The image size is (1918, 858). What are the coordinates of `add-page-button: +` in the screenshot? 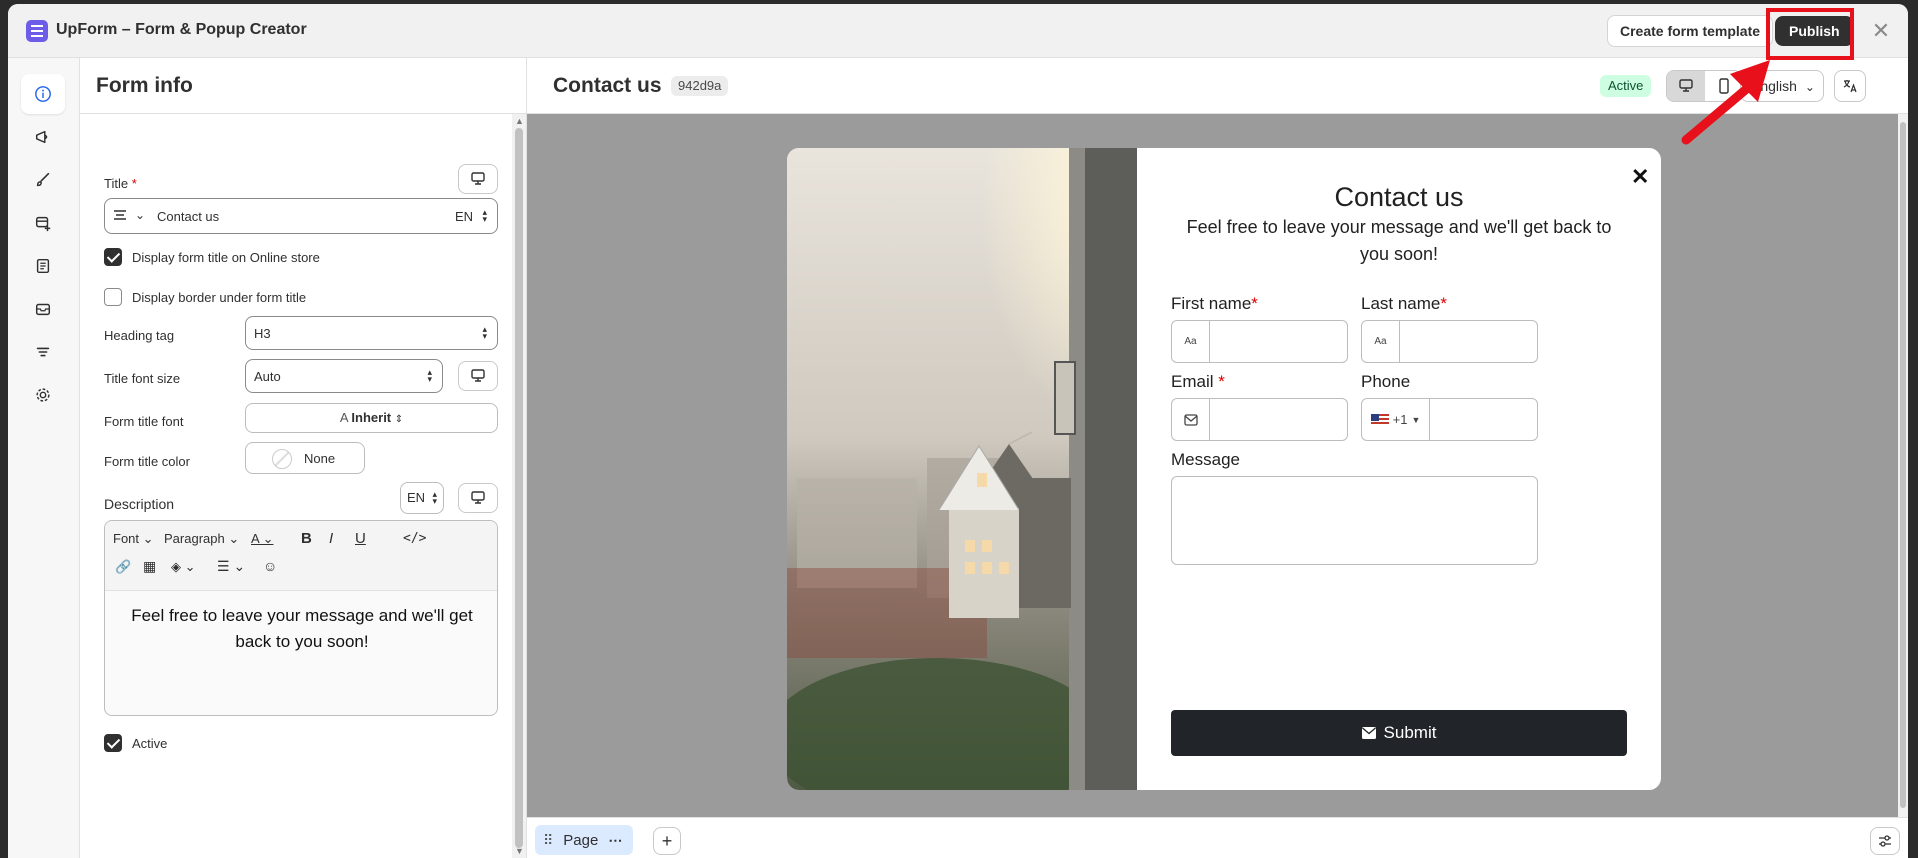 It's located at (667, 841).